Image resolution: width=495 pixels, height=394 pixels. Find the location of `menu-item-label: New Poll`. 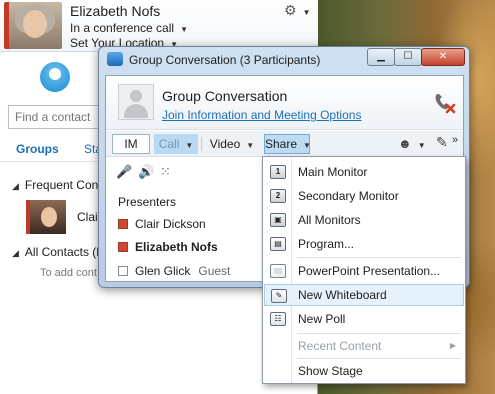

menu-item-label: New Poll is located at coordinates (322, 319).